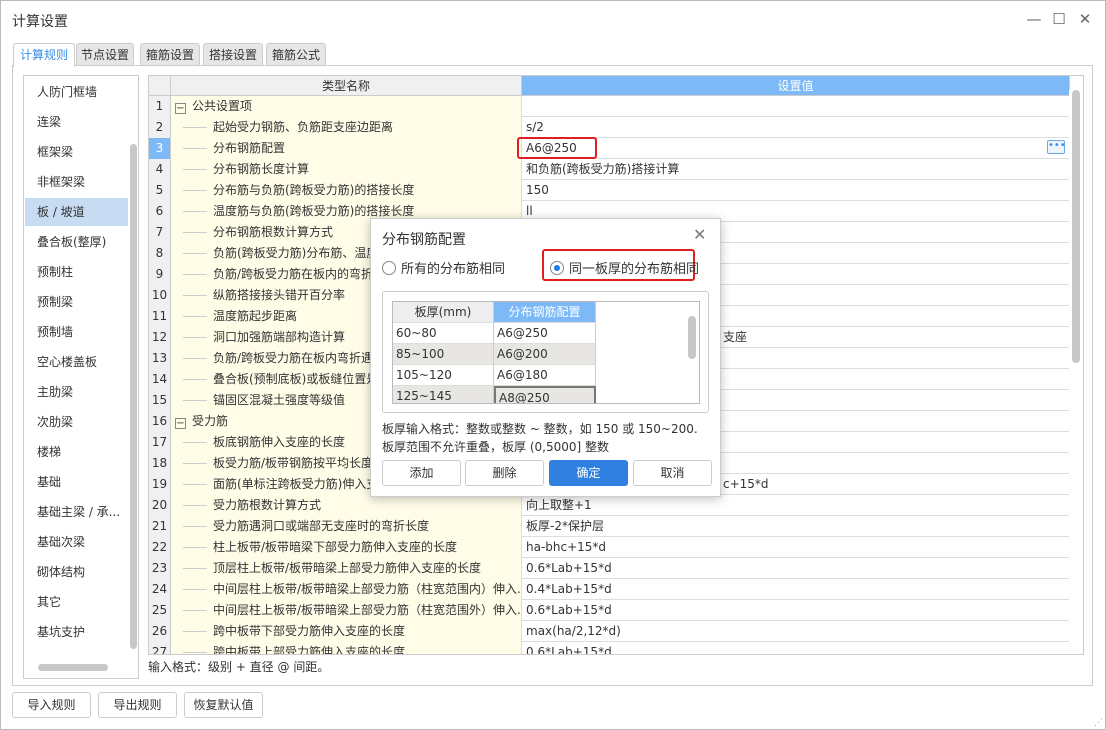 This screenshot has height=730, width=1106. What do you see at coordinates (160, 421) in the screenshot?
I see `row-index: 16` at bounding box center [160, 421].